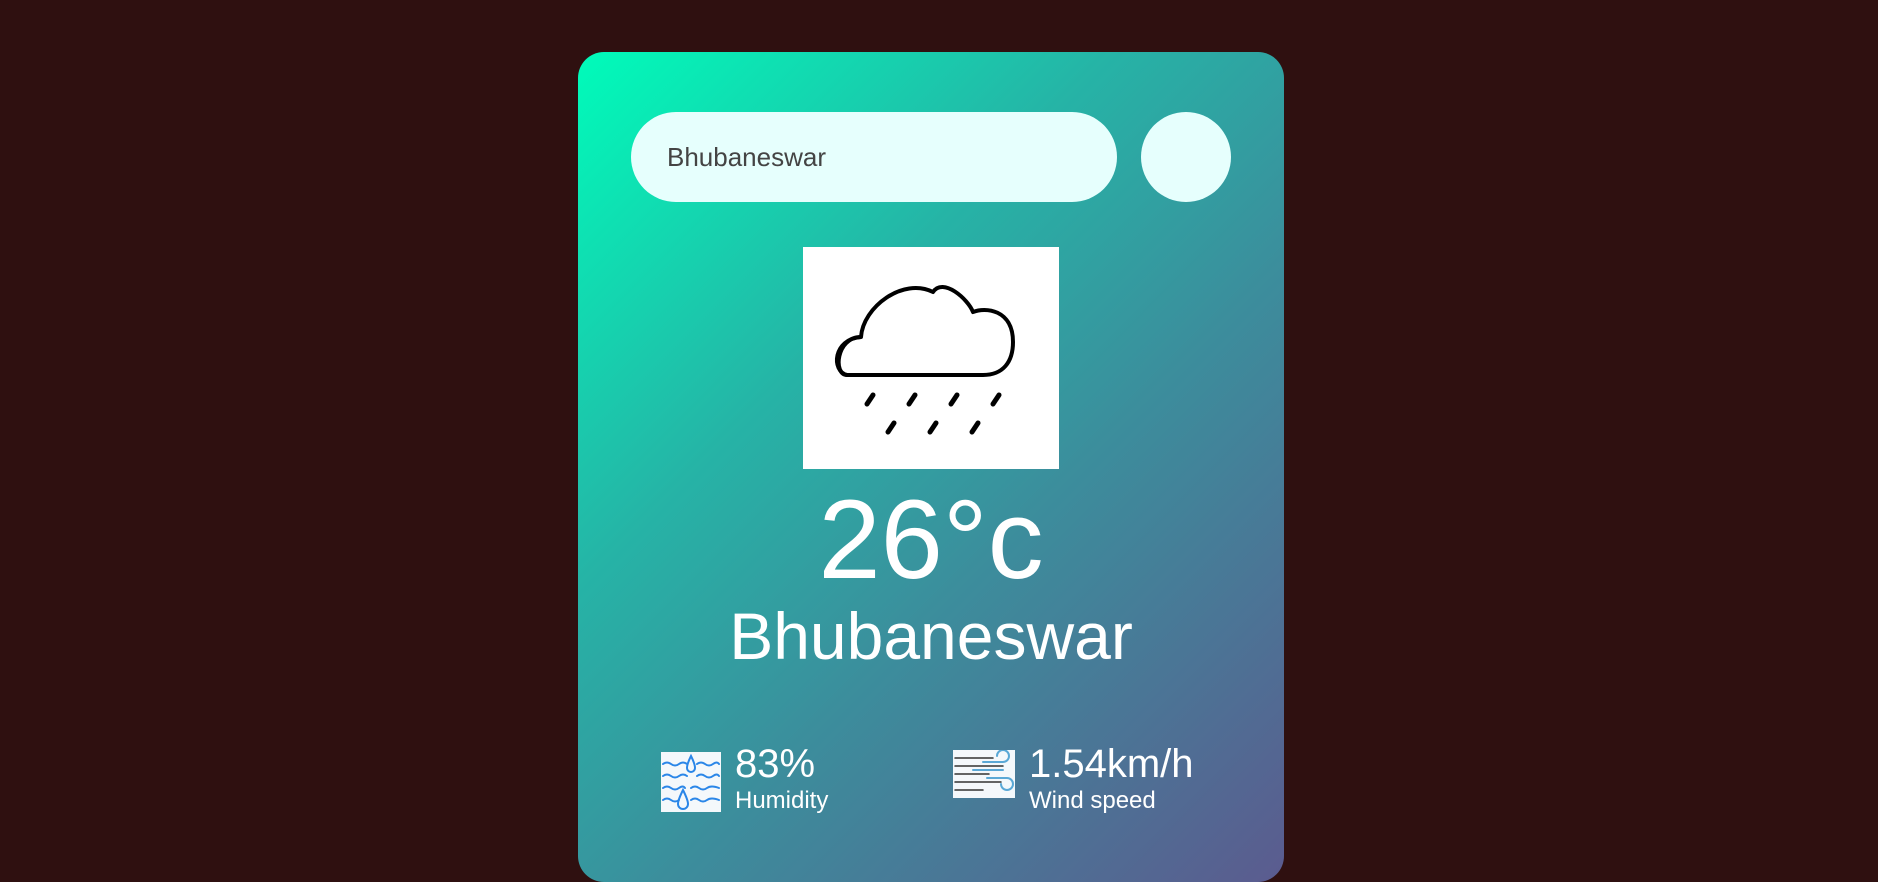 The height and width of the screenshot is (882, 1878). What do you see at coordinates (691, 782) in the screenshot?
I see `humidity-icon` at bounding box center [691, 782].